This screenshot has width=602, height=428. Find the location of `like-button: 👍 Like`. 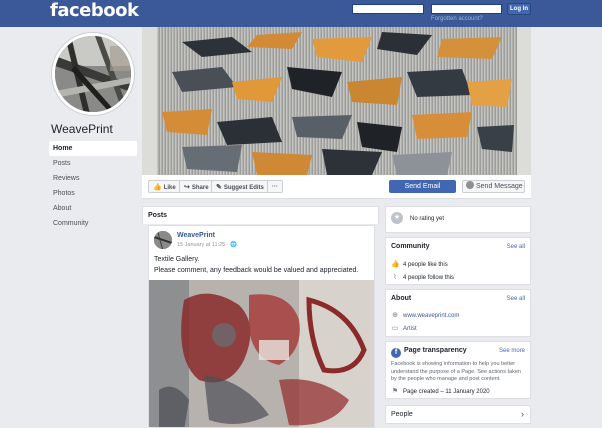

like-button: 👍 Like is located at coordinates (164, 186).